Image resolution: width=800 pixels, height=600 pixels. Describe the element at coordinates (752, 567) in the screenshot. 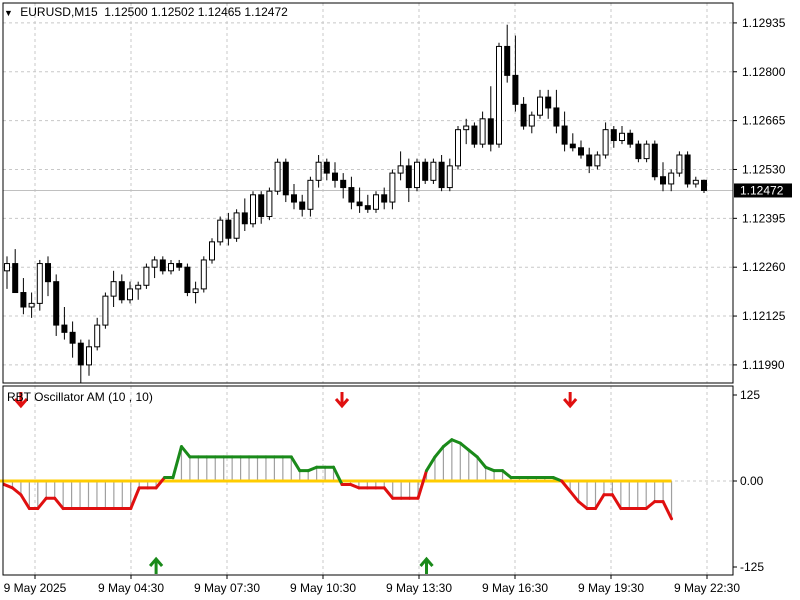

I see `oscillator-tick-label: -125` at that location.